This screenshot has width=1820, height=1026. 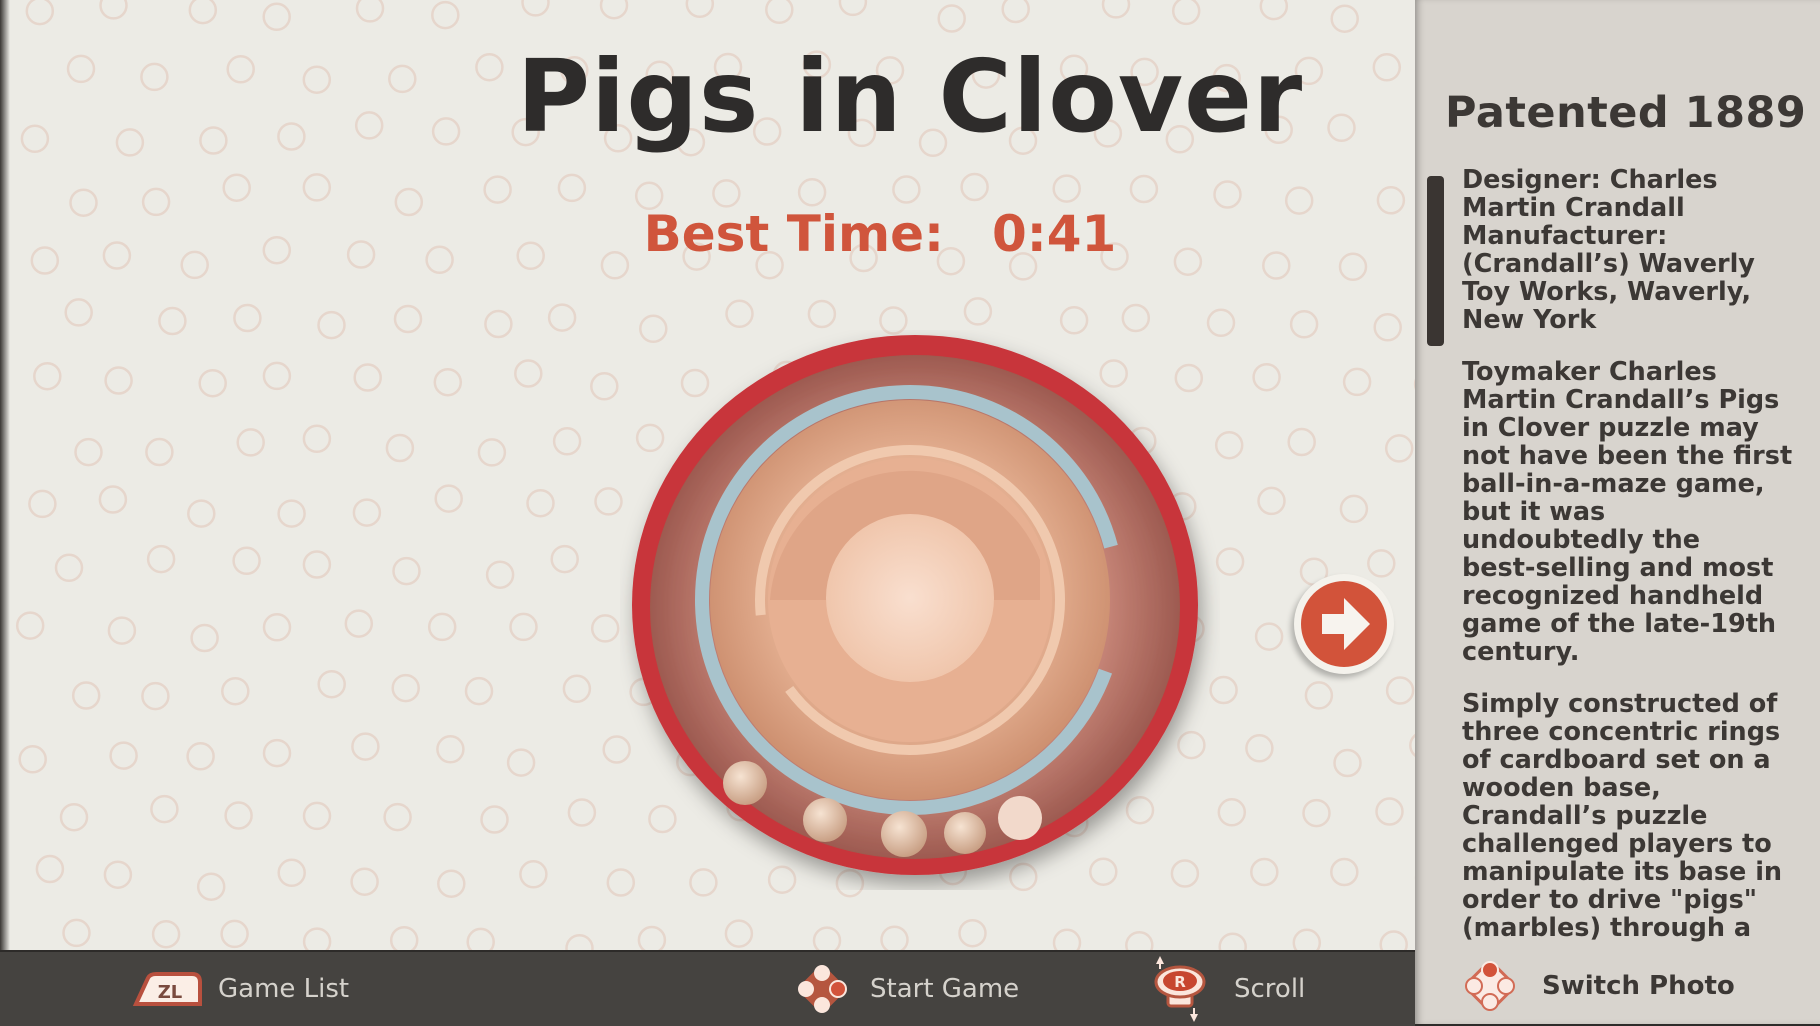 What do you see at coordinates (240, 989) in the screenshot?
I see `game-list-hint: ZL Game List` at bounding box center [240, 989].